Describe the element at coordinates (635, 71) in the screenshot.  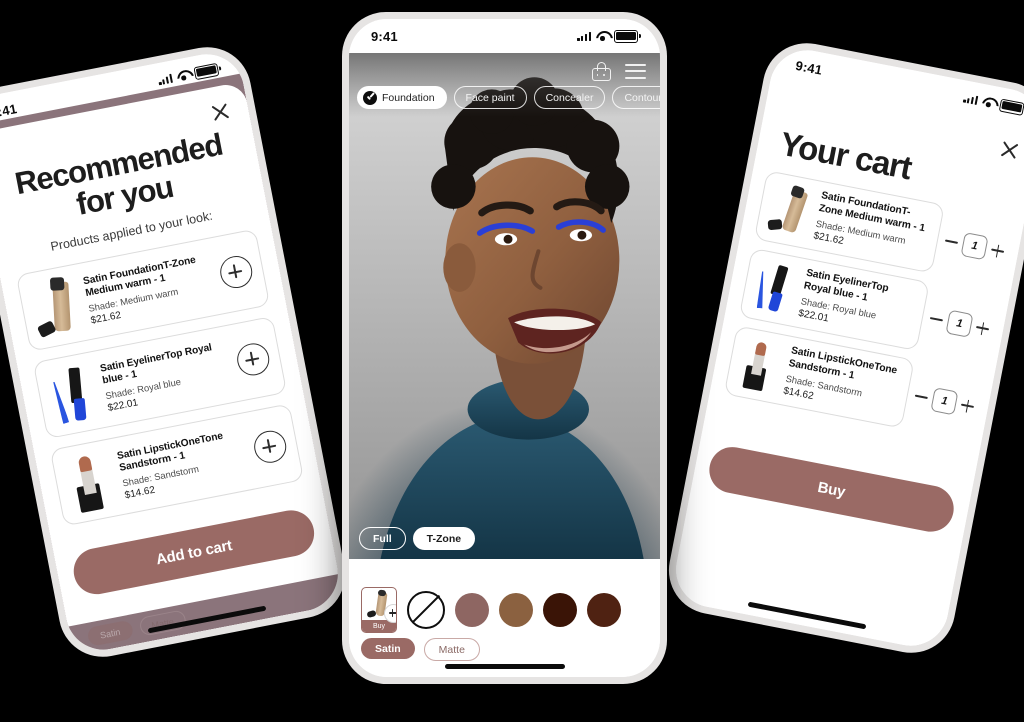
I see `hamburger-menu-icon` at that location.